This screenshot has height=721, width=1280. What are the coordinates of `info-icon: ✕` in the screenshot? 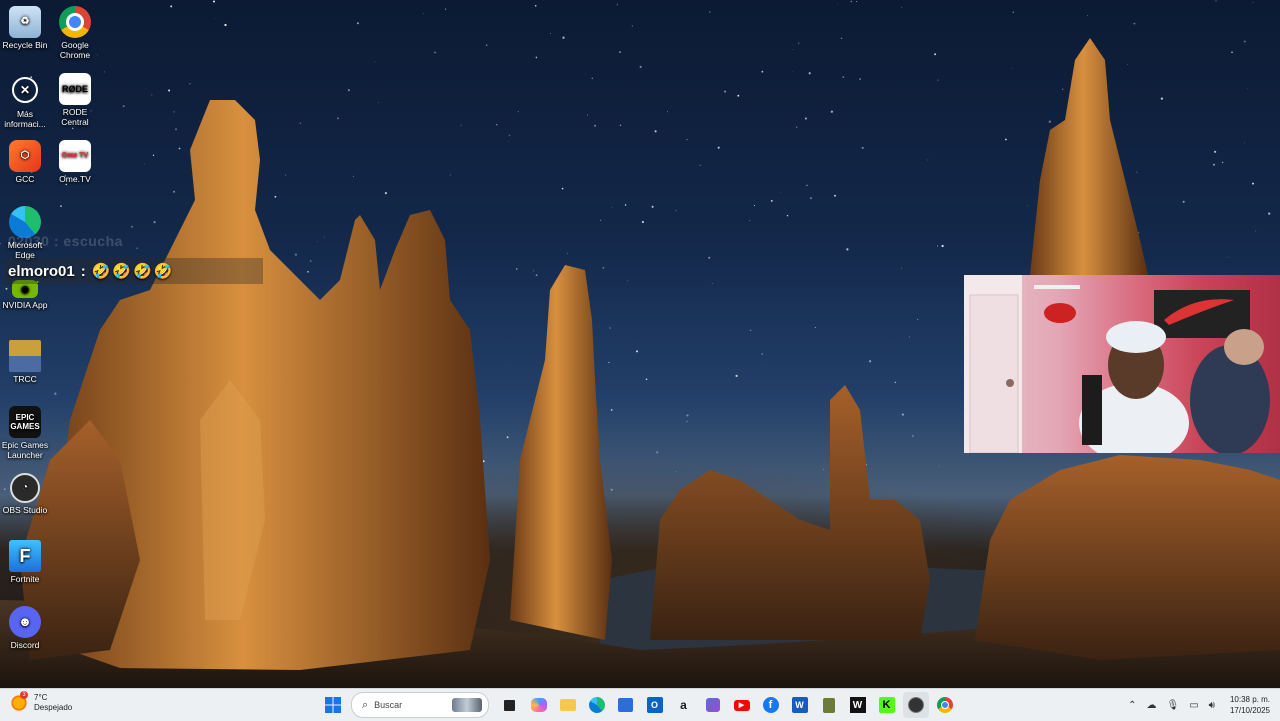 It's located at (25, 90).